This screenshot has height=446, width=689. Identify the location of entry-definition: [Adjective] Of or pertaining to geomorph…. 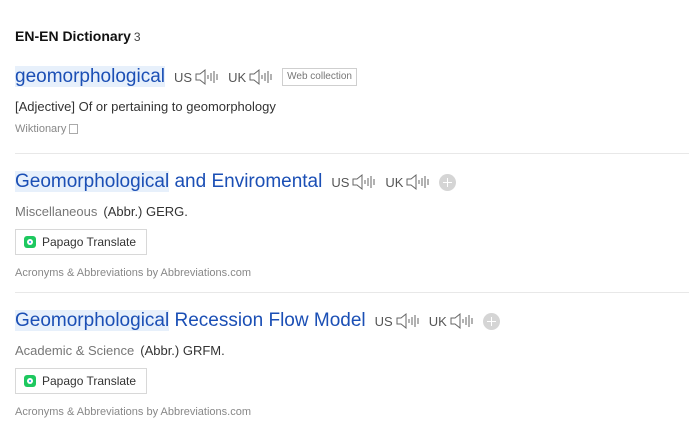
(145, 106).